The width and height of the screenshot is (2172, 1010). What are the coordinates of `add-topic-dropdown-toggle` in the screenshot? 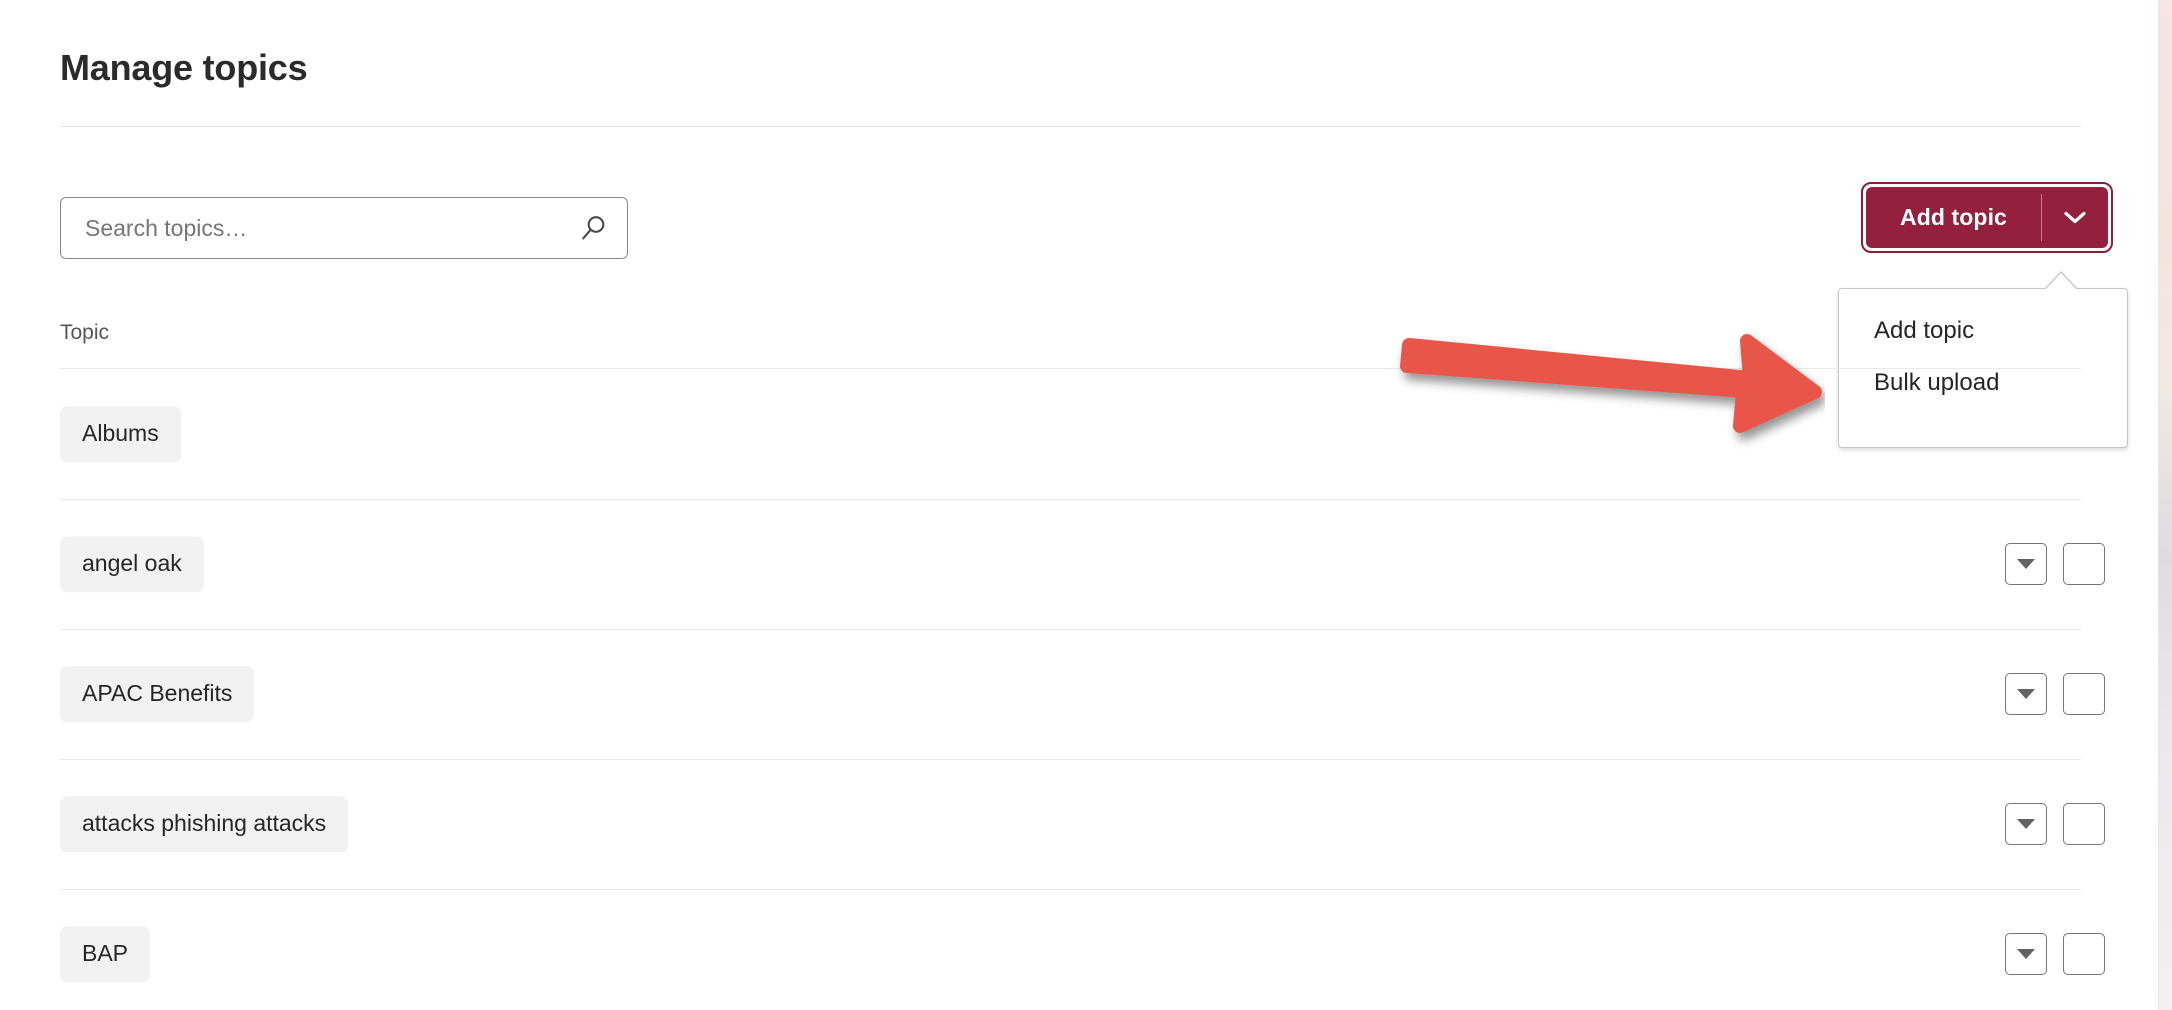 It's located at (2075, 217).